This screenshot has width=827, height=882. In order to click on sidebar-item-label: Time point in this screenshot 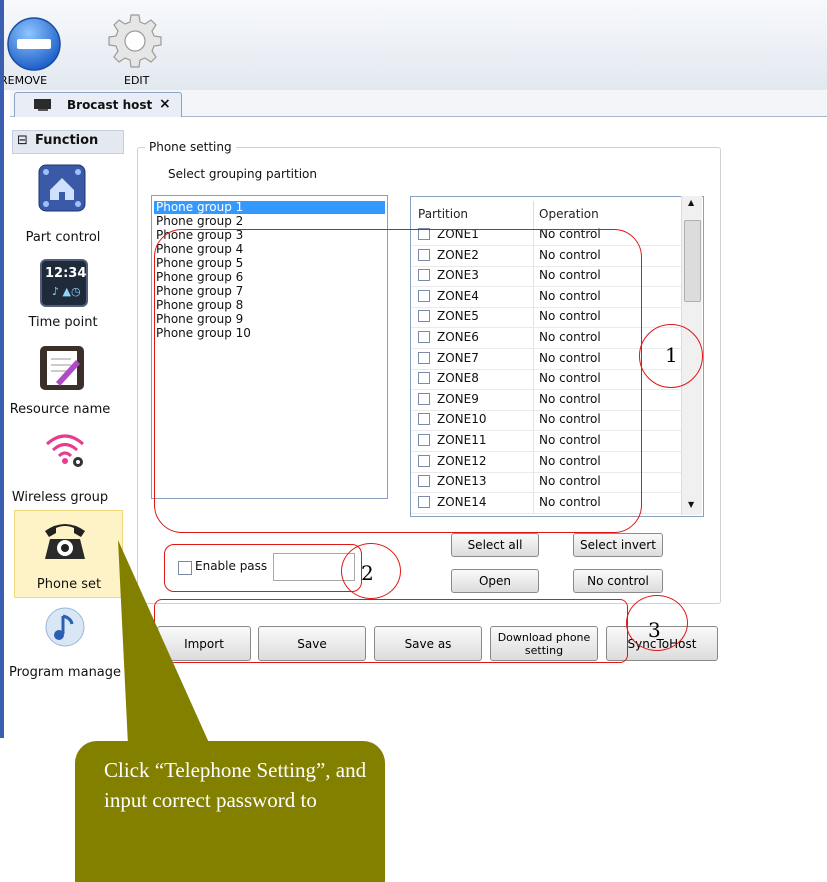, I will do `click(63, 322)`.